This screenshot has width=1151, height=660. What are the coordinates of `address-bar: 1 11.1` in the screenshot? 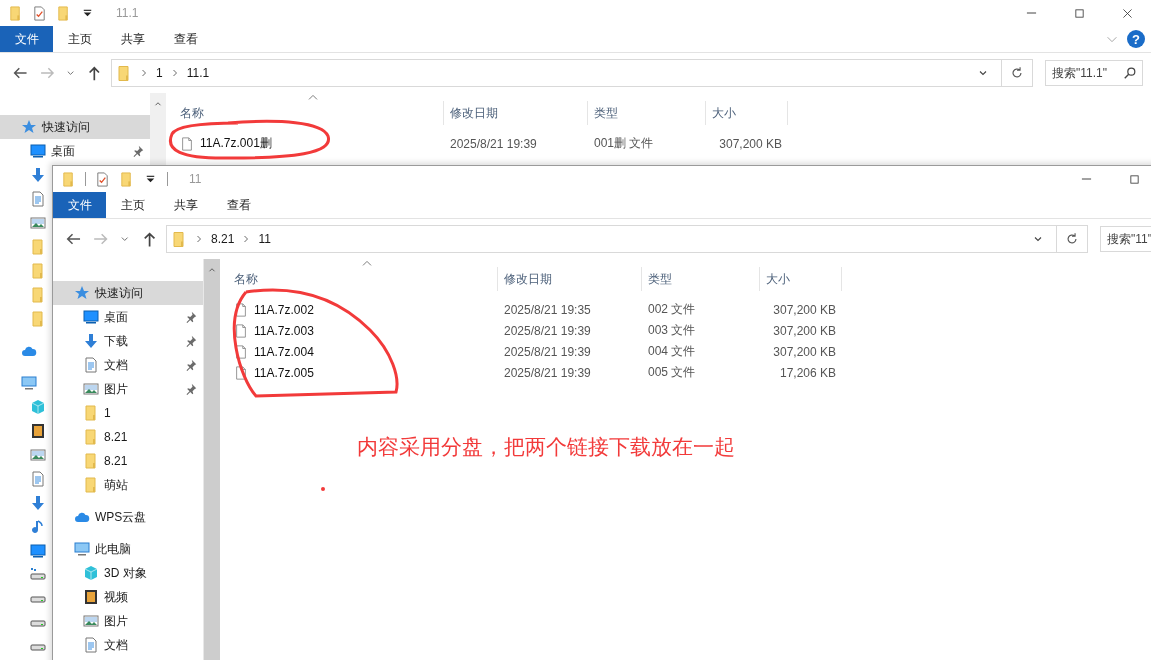 It's located at (572, 73).